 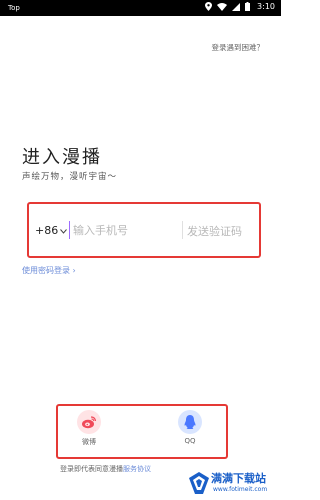 What do you see at coordinates (91, 469) in the screenshot?
I see `agreement-prefix: 登录即代表同意漫播` at bounding box center [91, 469].